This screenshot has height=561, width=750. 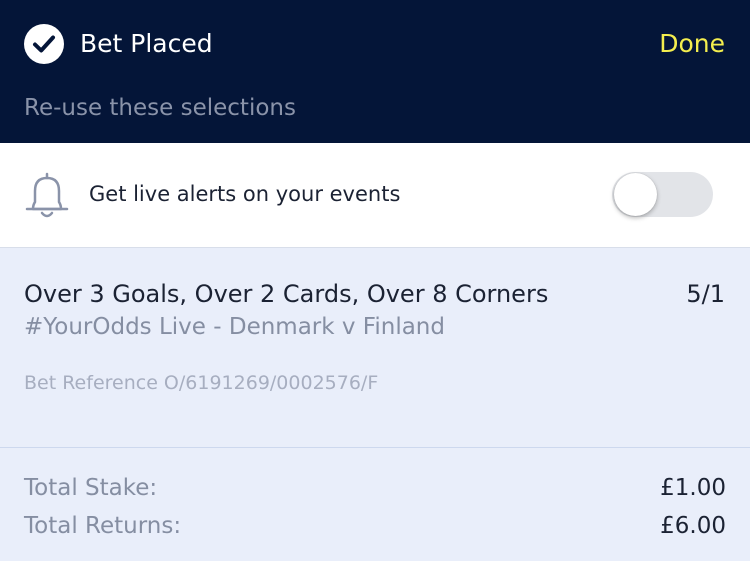 I want to click on toggle-knob, so click(x=635, y=194).